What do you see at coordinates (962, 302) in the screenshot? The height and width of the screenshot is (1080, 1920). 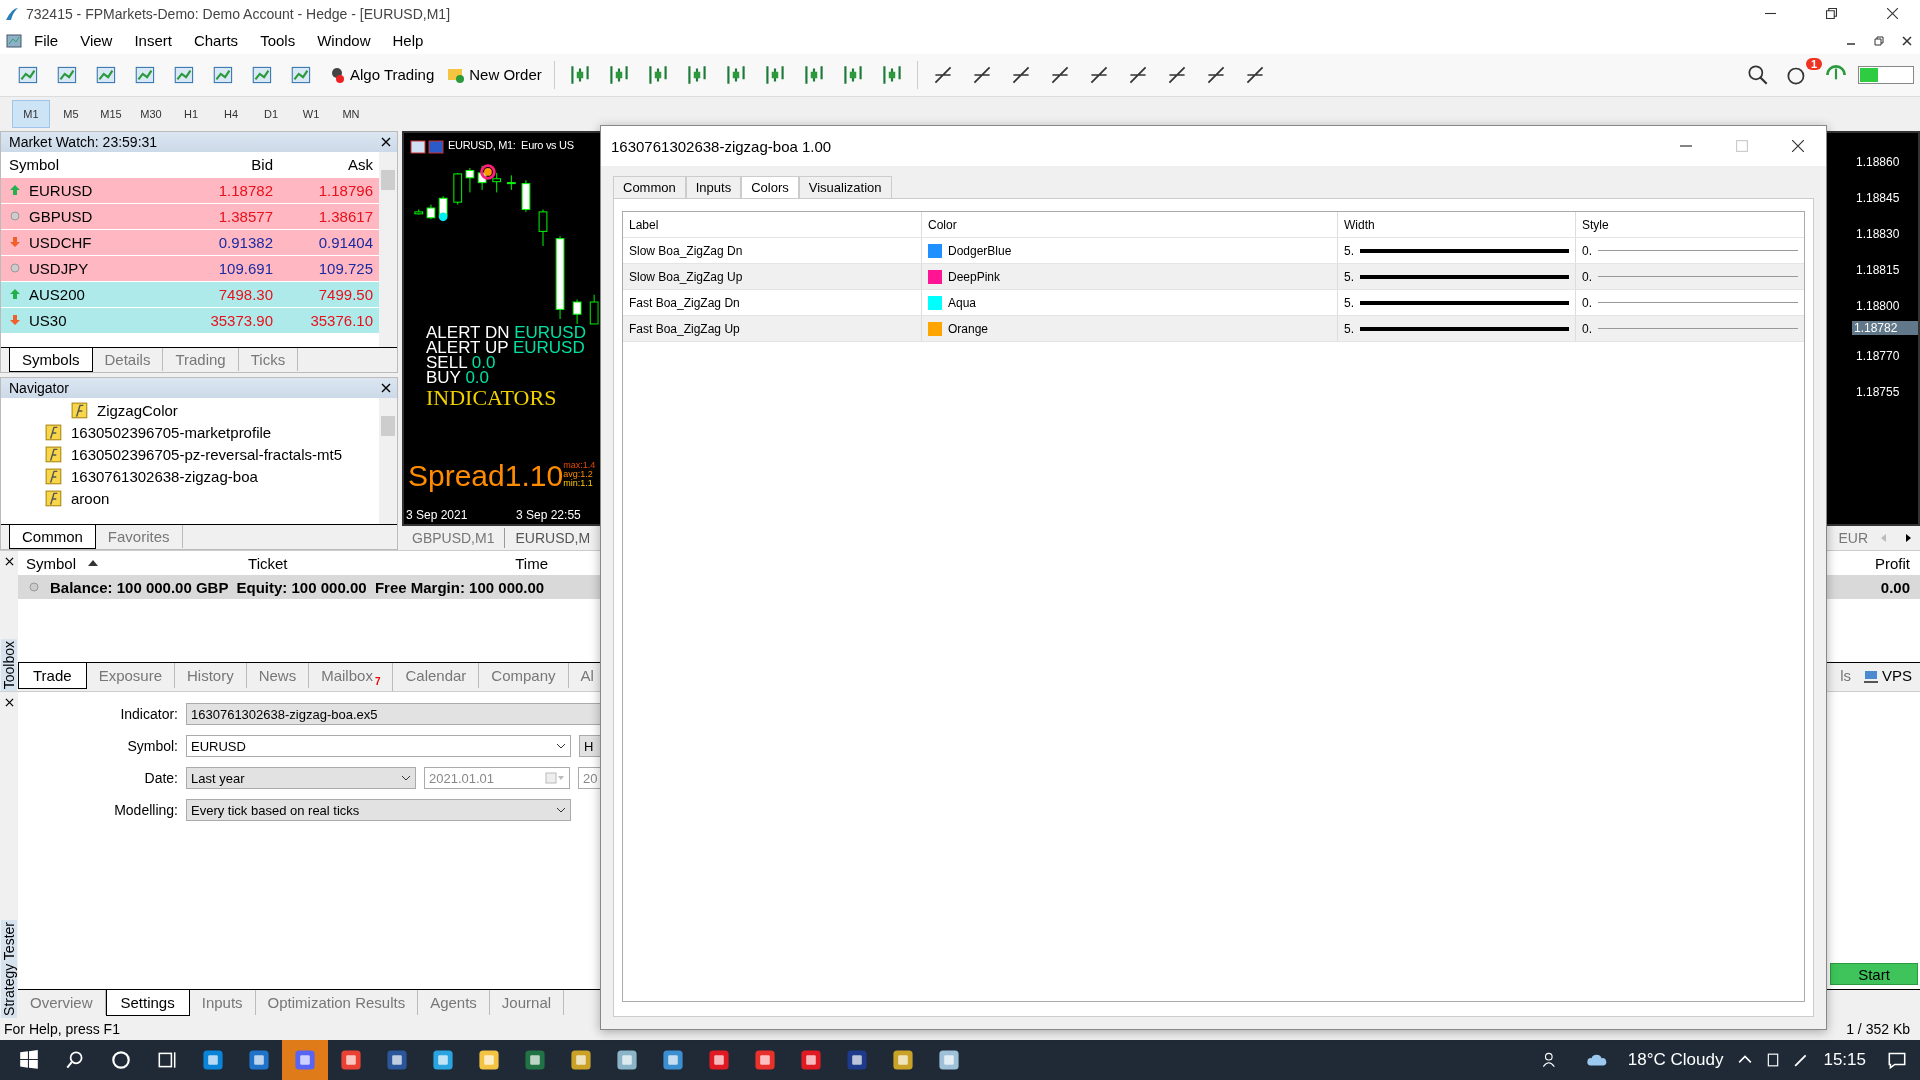 I see `color-name: Aqua` at bounding box center [962, 302].